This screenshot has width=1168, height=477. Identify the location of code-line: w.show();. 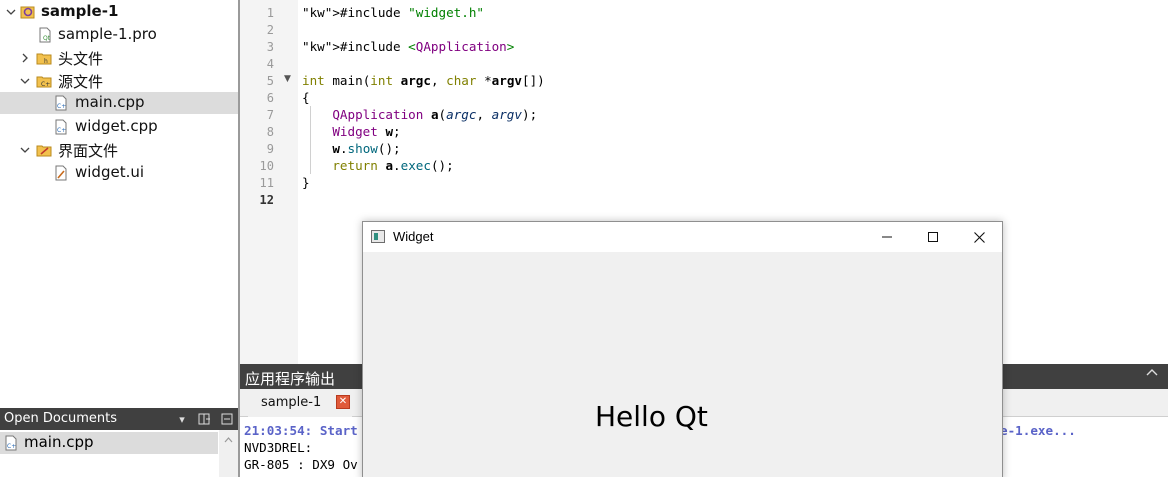
(351, 149).